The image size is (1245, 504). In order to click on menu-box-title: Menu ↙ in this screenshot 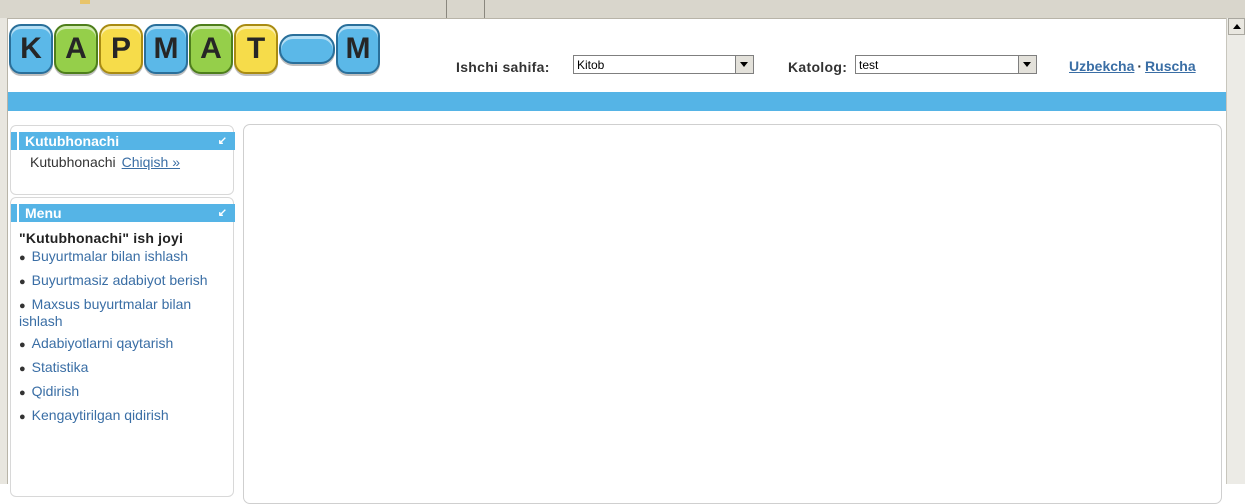, I will do `click(123, 213)`.